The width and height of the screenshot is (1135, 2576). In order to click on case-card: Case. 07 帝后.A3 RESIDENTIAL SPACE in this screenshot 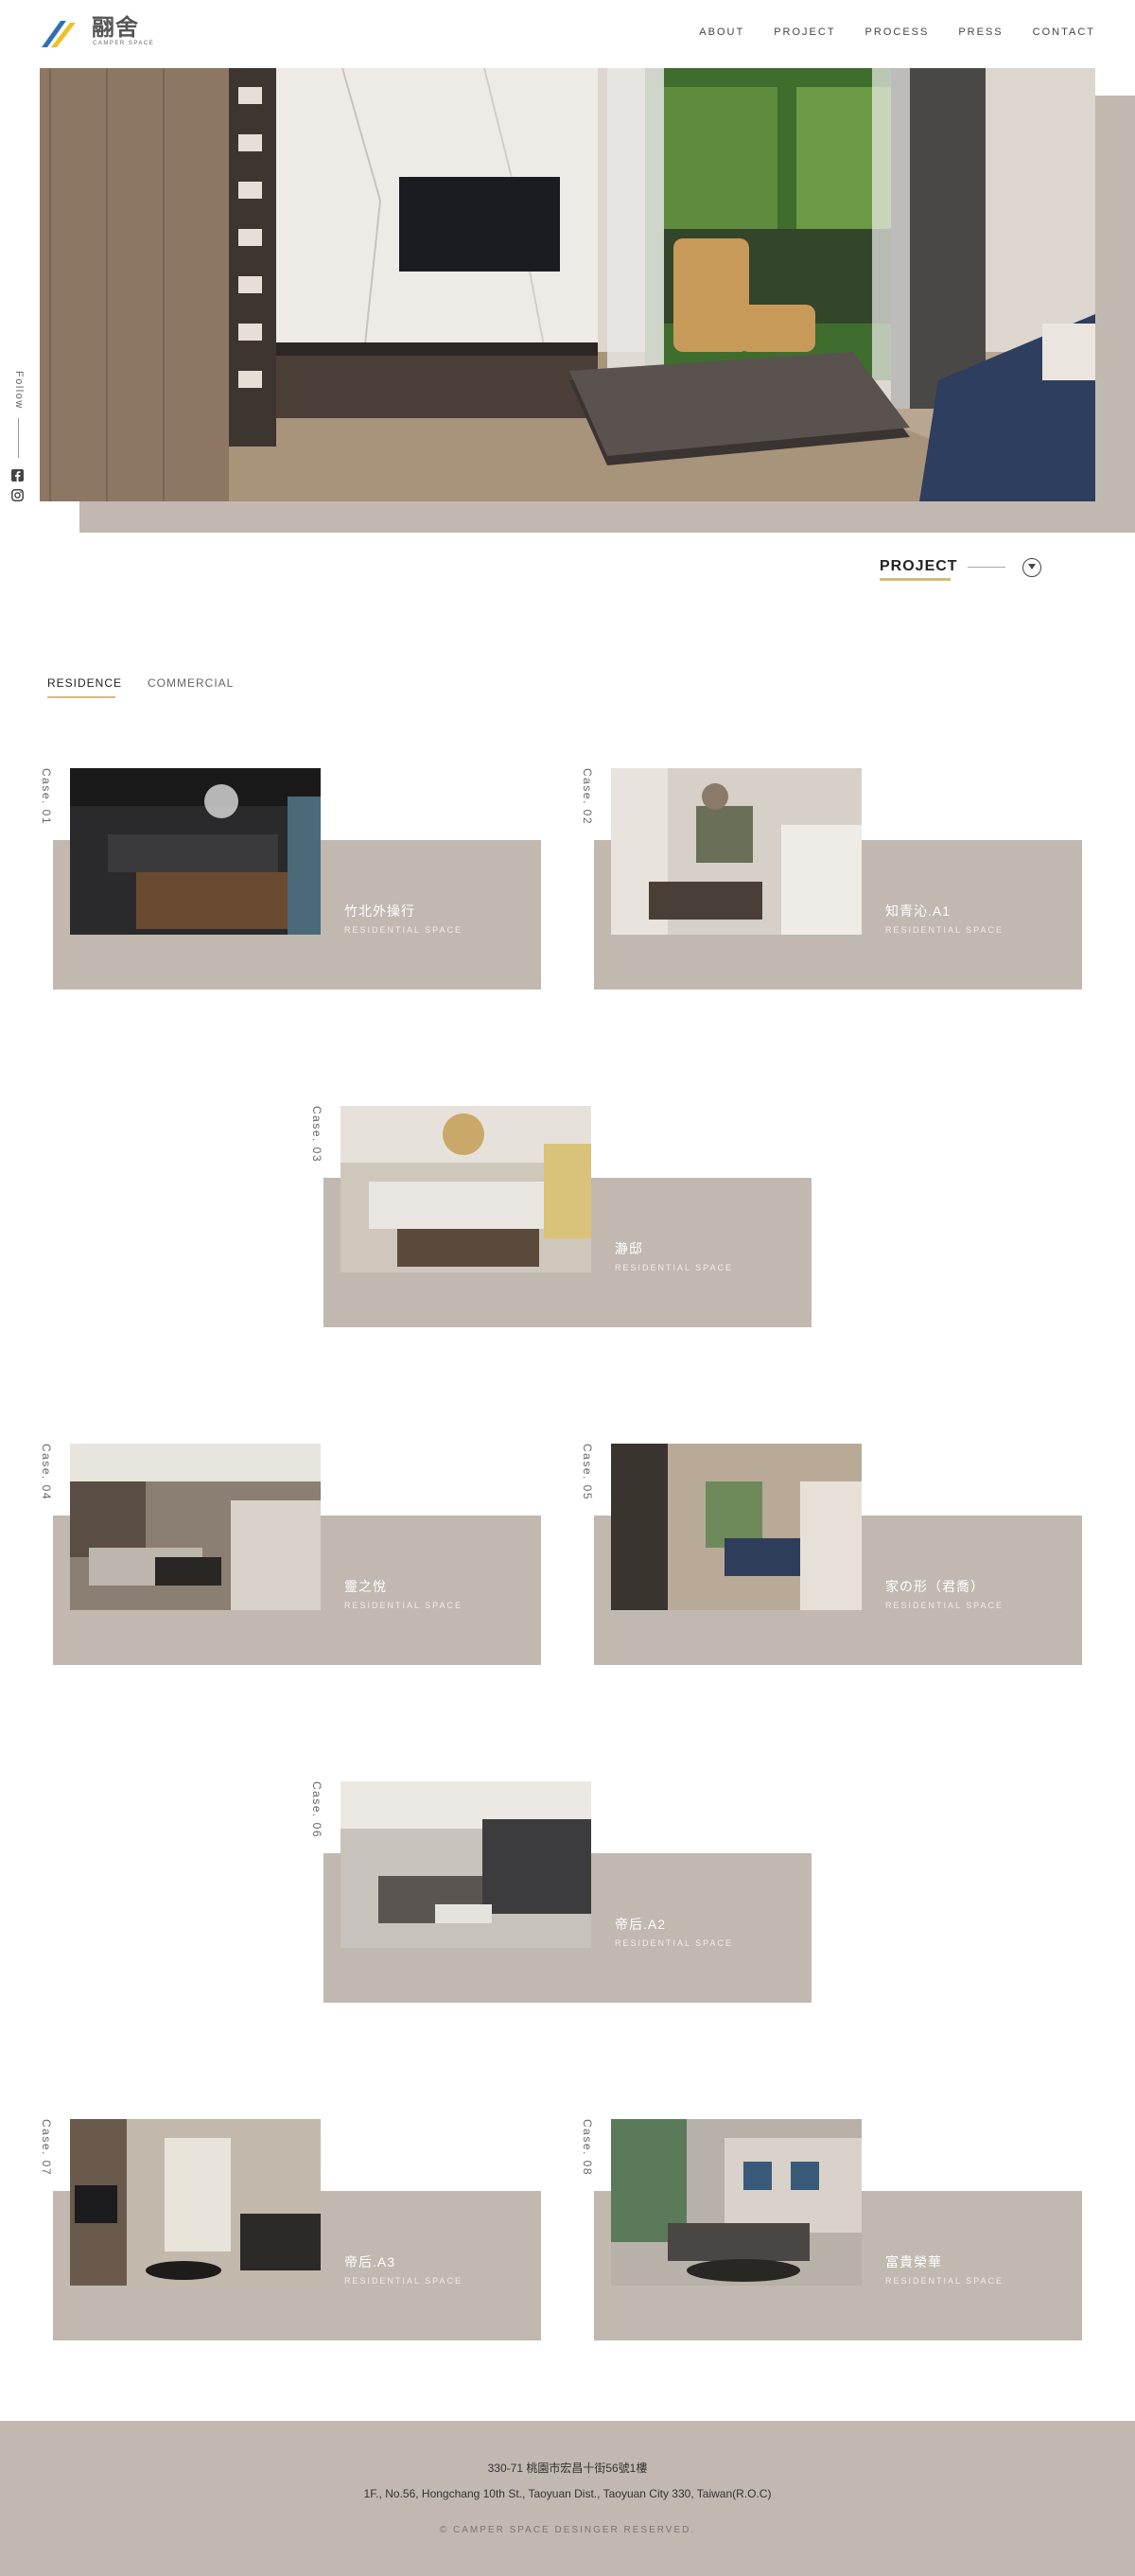, I will do `click(310, 2232)`.